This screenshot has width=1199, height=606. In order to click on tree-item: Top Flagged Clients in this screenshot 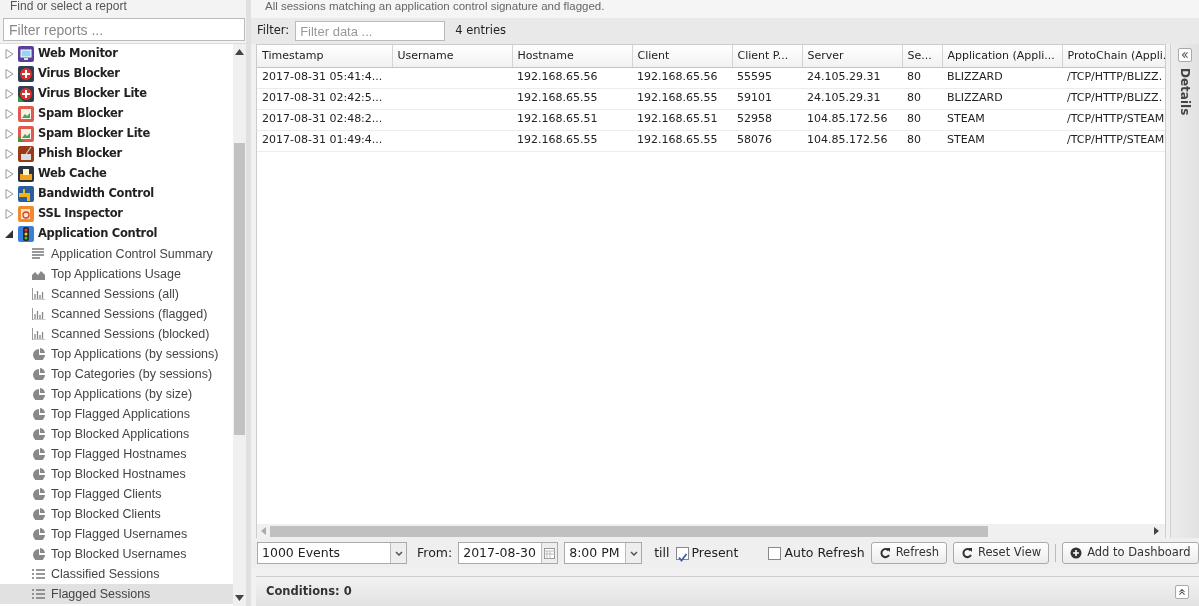, I will do `click(116, 494)`.